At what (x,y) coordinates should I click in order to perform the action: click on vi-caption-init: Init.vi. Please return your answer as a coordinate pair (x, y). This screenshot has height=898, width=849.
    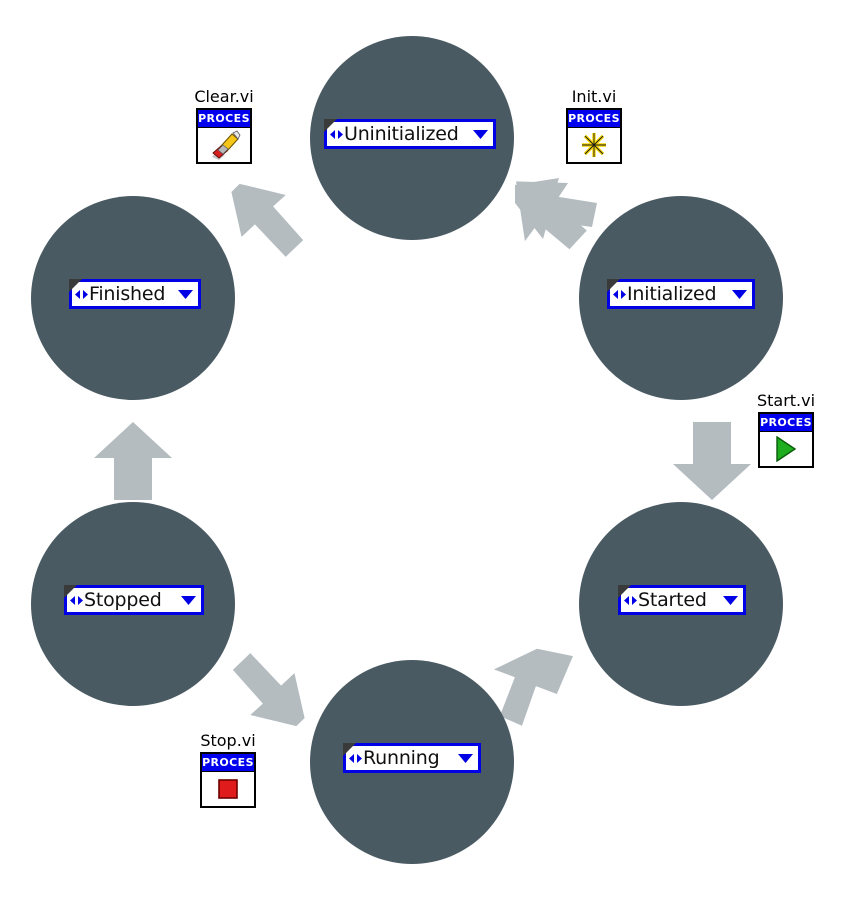
    Looking at the image, I should click on (594, 96).